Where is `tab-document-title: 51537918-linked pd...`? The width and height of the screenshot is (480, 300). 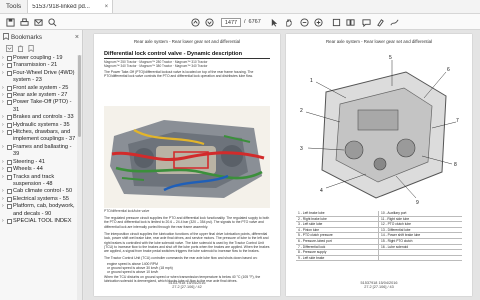
tab-document-title: 51537918-linked pd... is located at coordinates (61, 6).